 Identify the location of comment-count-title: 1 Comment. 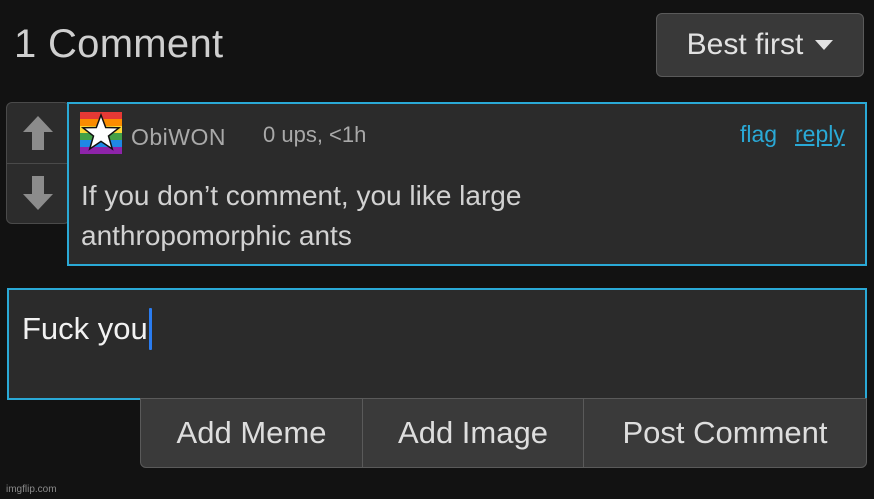
(119, 44).